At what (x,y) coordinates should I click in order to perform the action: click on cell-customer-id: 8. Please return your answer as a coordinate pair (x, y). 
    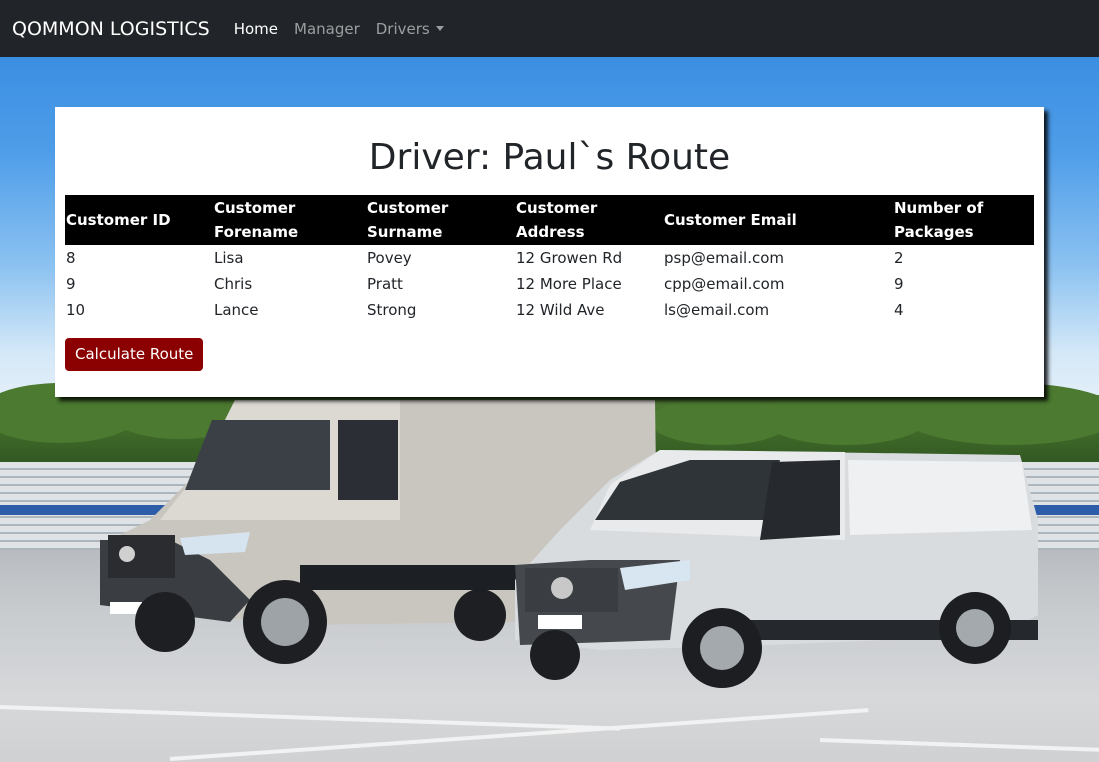
    Looking at the image, I should click on (71, 258).